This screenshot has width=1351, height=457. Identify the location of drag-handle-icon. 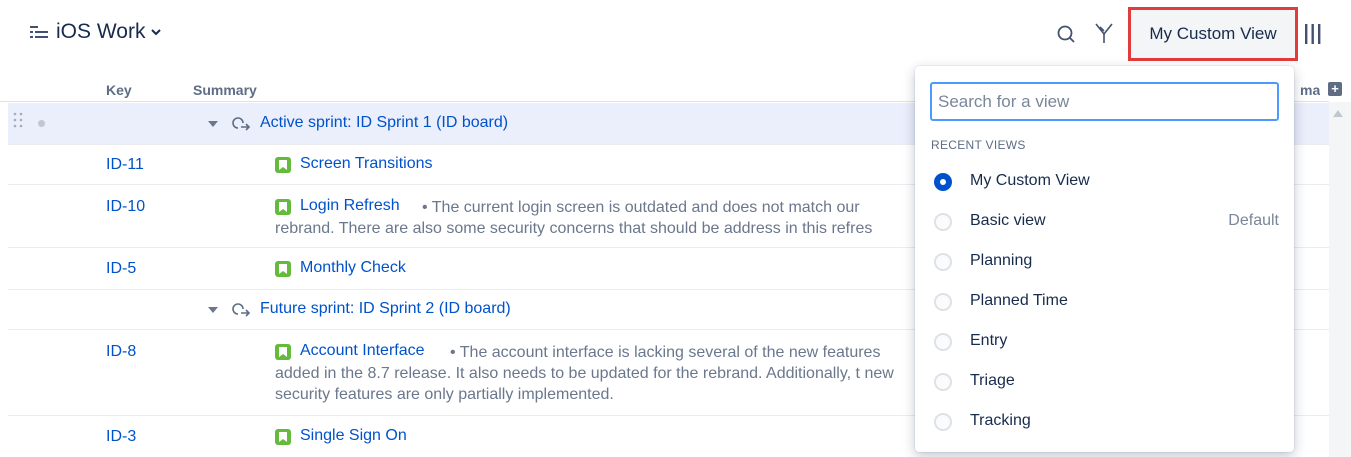
(18, 122).